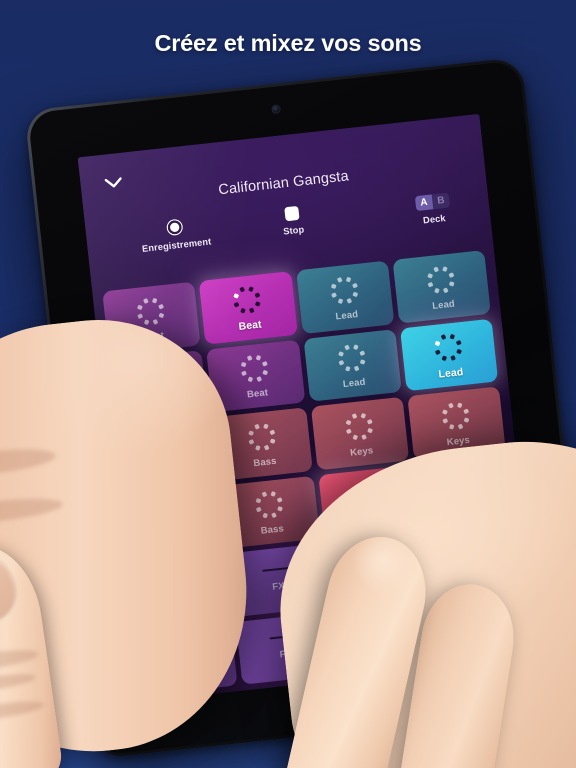  I want to click on deck-switch: A B Deck, so click(433, 208).